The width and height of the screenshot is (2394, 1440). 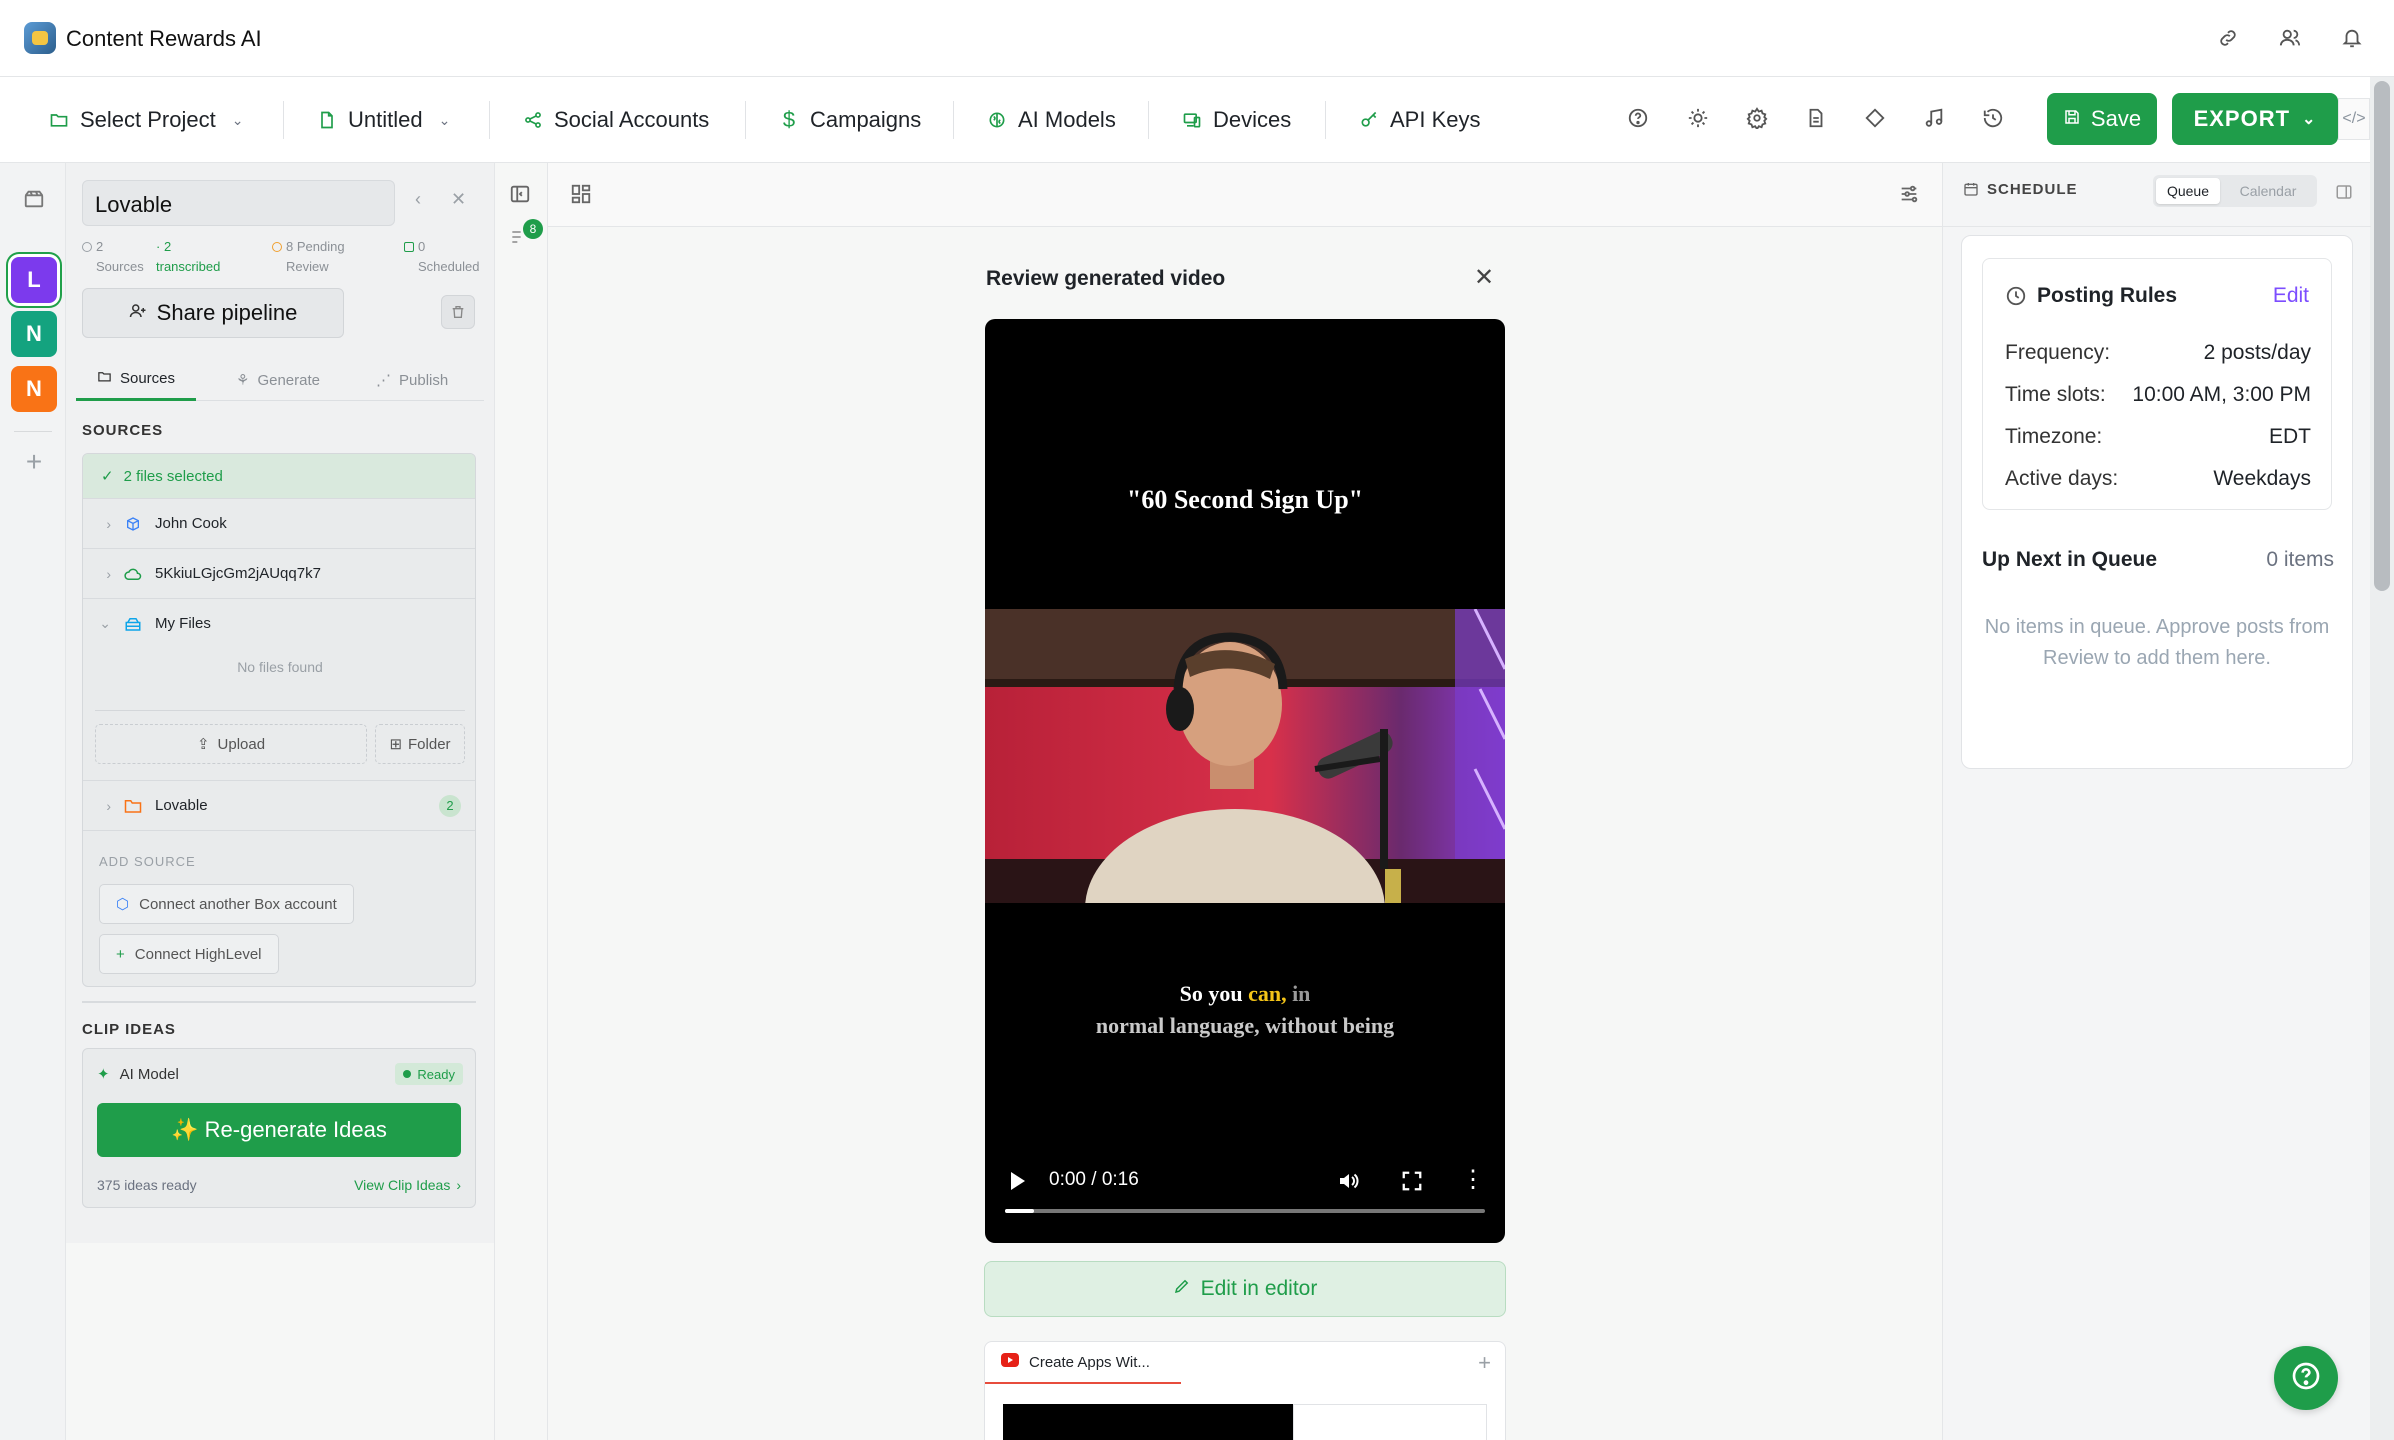 What do you see at coordinates (279, 523) in the screenshot?
I see `source-row-box: › John Cook` at bounding box center [279, 523].